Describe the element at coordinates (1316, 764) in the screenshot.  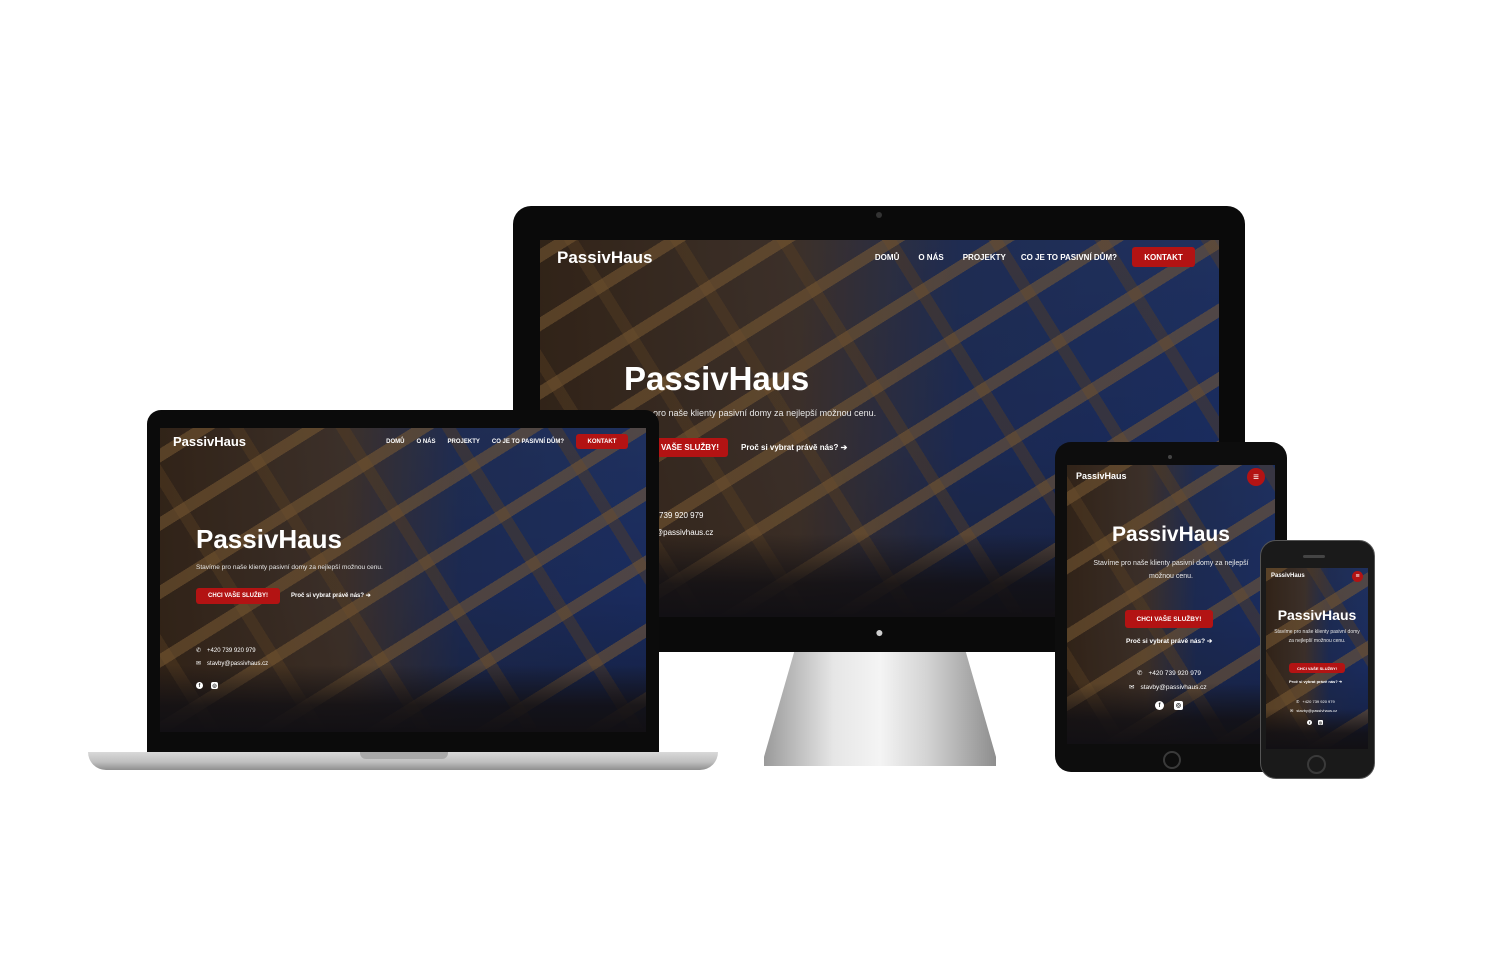
I see `phone-home-button` at that location.